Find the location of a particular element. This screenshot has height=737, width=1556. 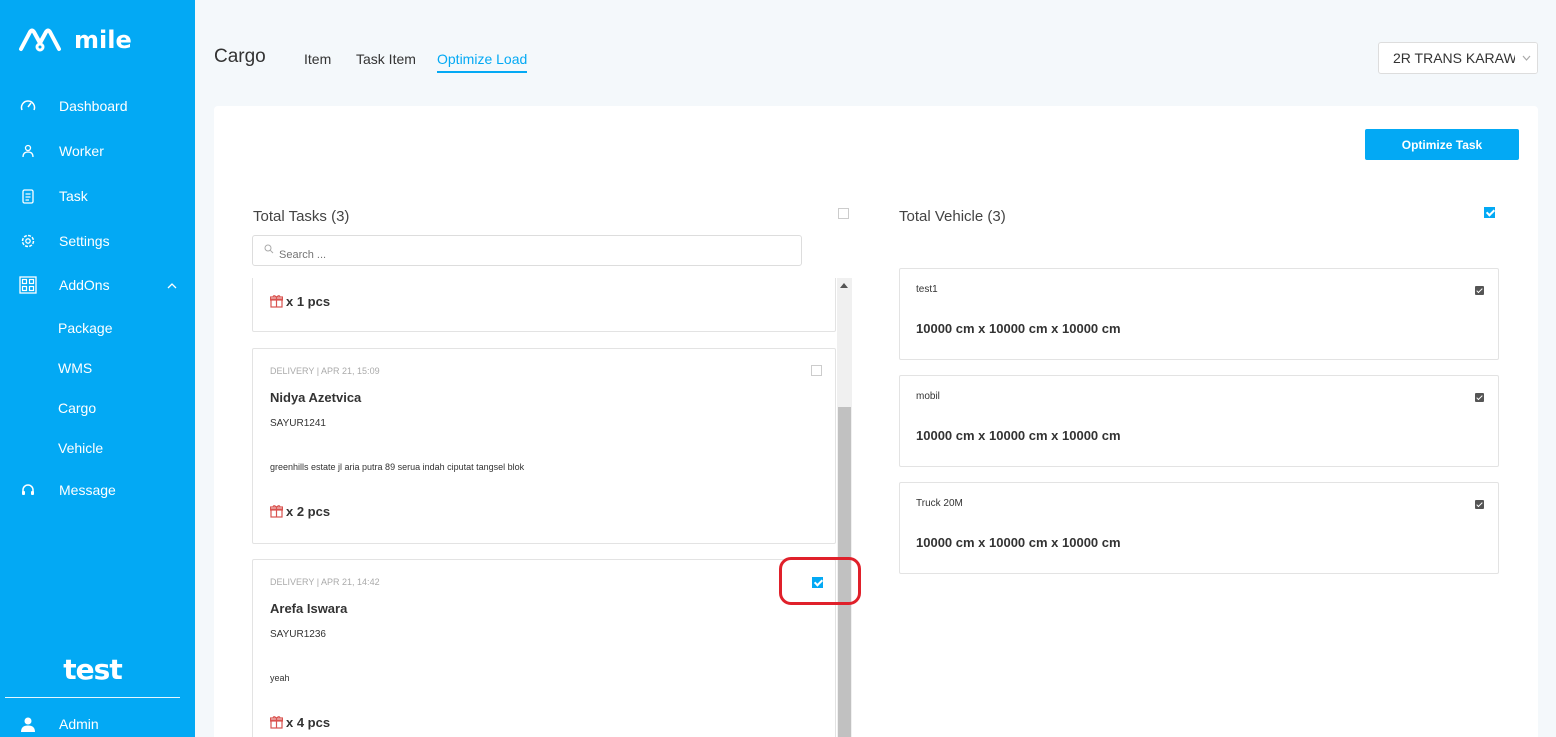

vehicle-name: mobil is located at coordinates (928, 396).